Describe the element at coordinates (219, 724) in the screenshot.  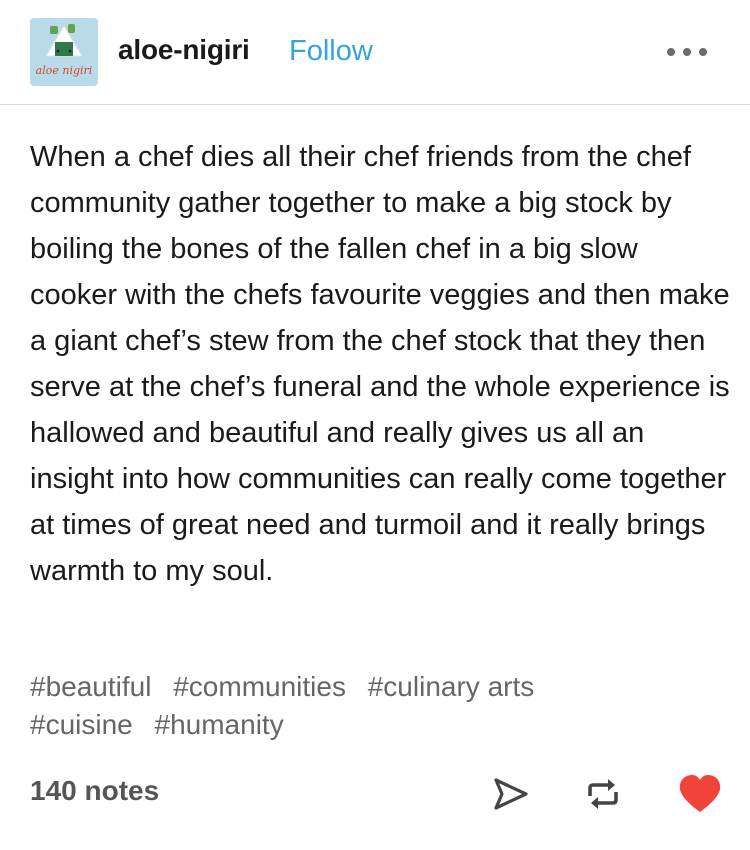
I see `tag-link: #humanity` at that location.